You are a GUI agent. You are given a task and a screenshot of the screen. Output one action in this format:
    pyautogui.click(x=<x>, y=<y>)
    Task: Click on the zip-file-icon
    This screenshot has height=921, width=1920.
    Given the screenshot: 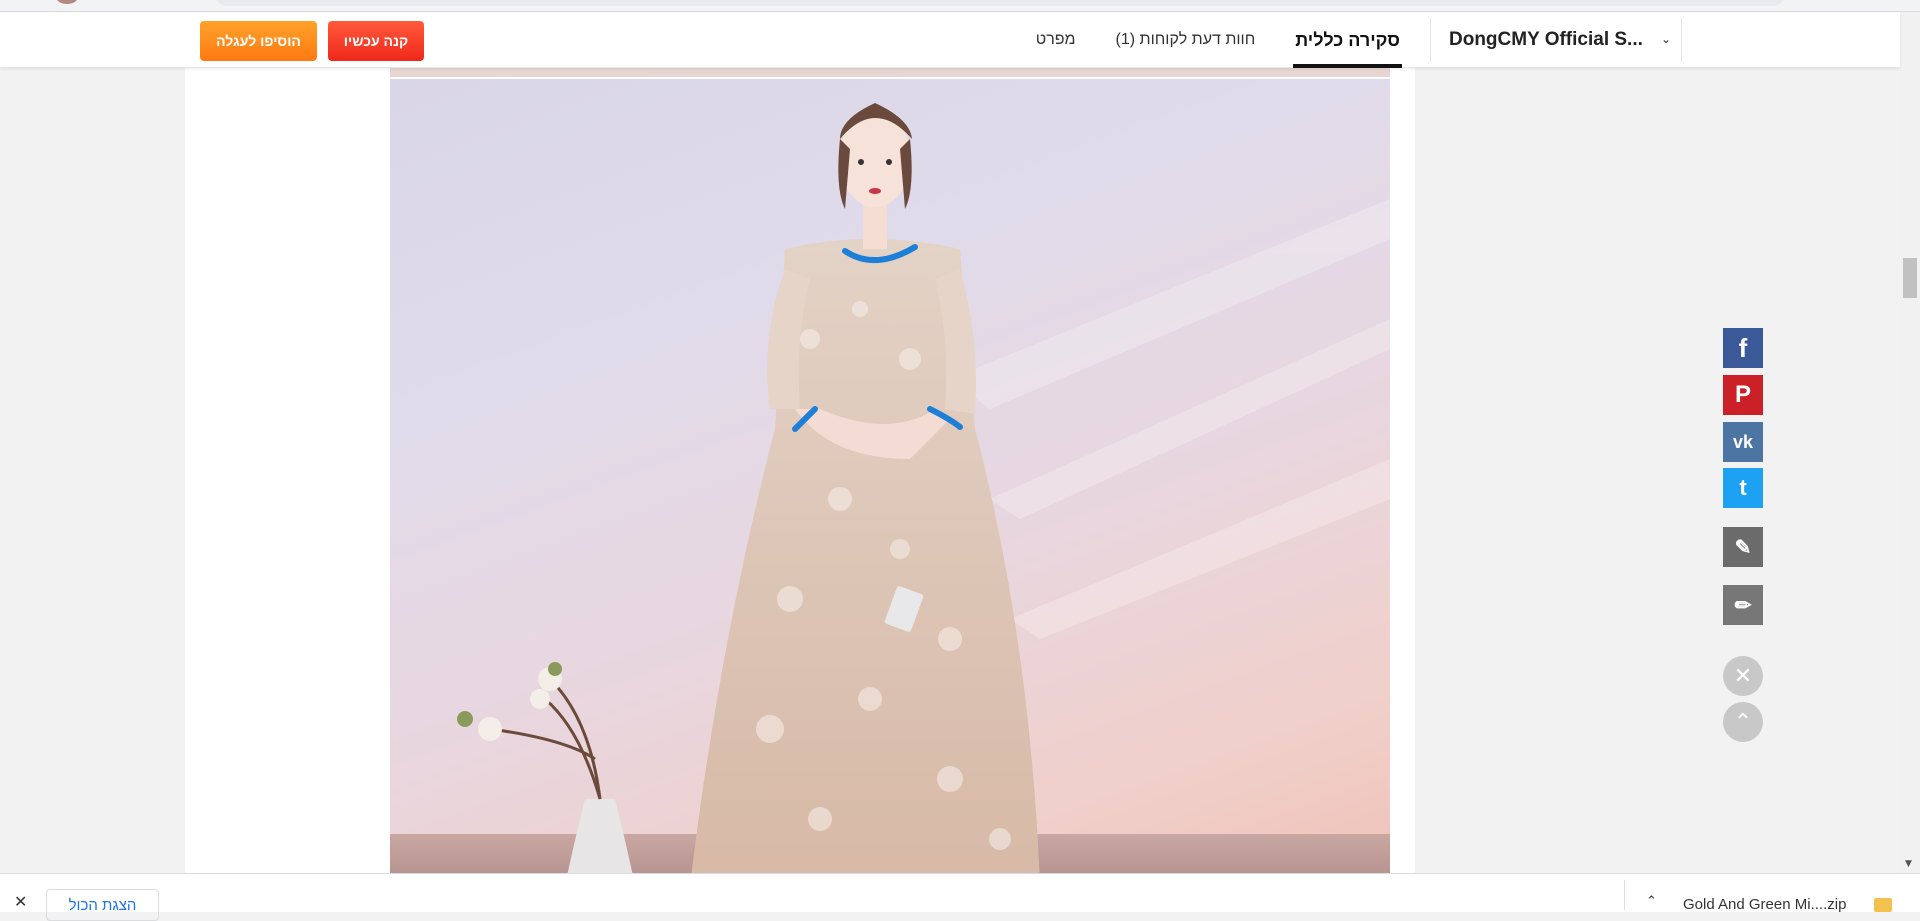 What is the action you would take?
    pyautogui.click(x=1883, y=905)
    